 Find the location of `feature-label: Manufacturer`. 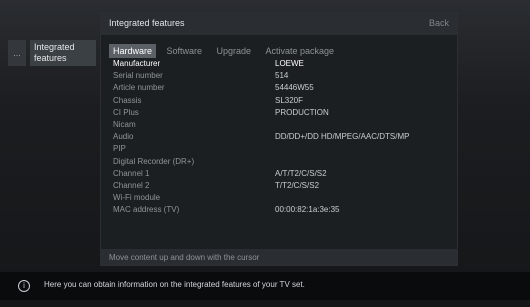

feature-label: Manufacturer is located at coordinates (137, 63).